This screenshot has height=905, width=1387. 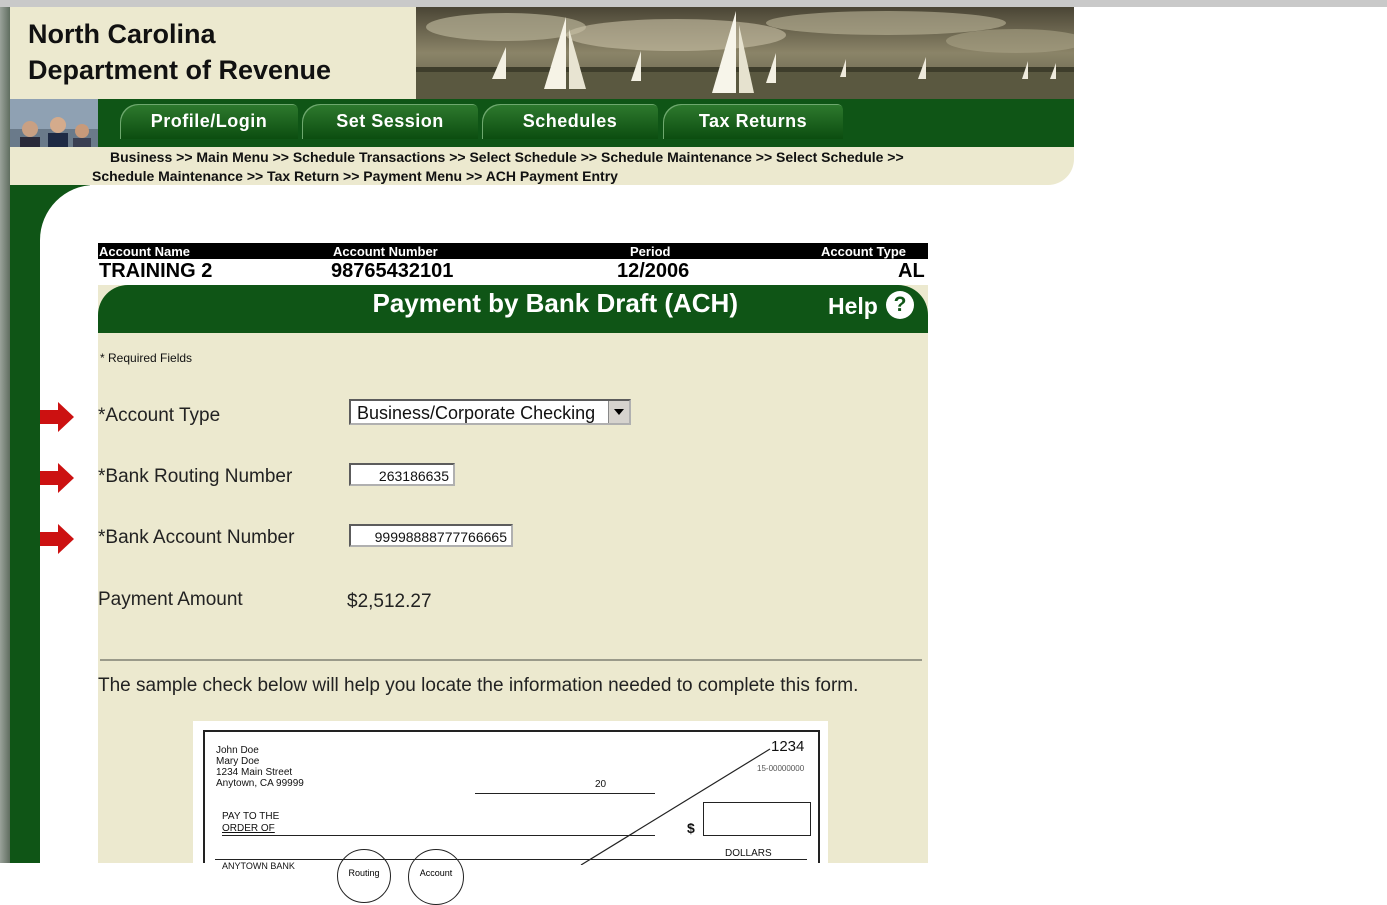 I want to click on form-title: Payment by Bank Draft (ACH), so click(x=555, y=303).